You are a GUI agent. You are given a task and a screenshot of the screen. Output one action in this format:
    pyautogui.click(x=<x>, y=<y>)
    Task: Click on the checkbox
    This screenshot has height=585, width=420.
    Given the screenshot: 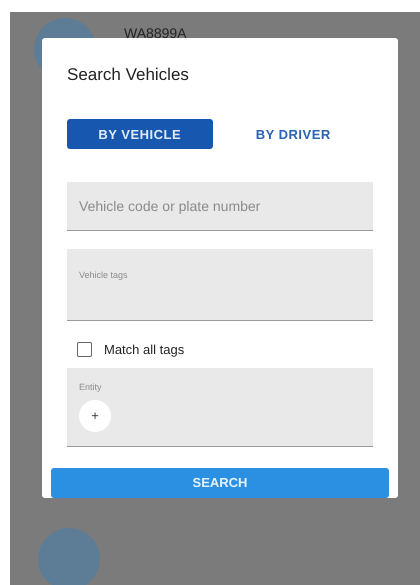 What is the action you would take?
    pyautogui.click(x=84, y=349)
    